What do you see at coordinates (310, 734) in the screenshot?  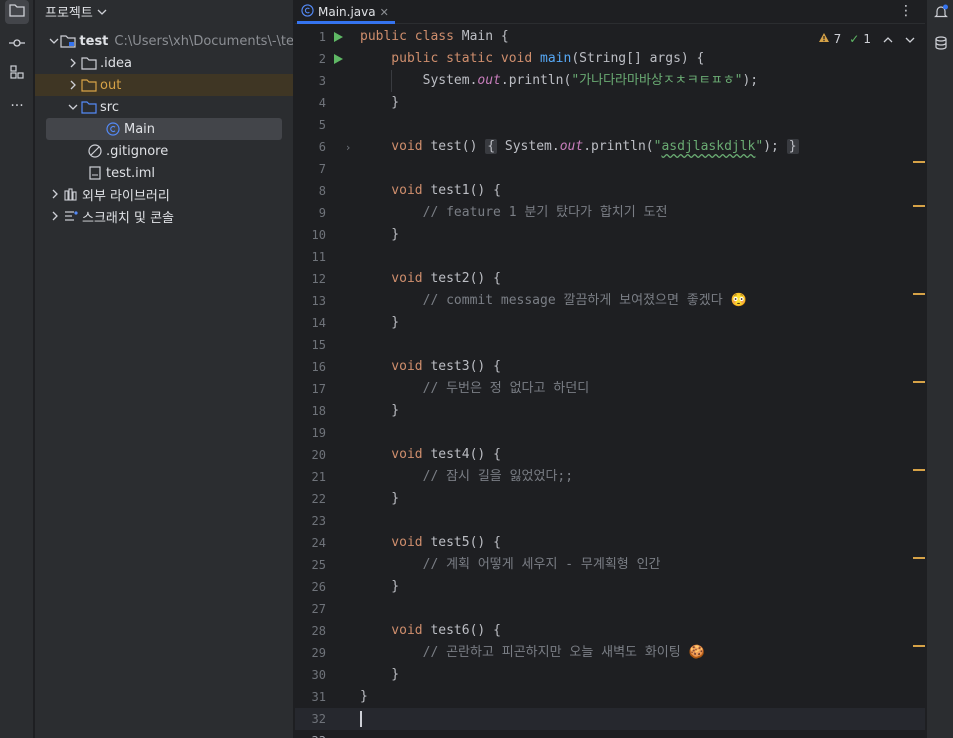 I see `line-number: 33` at bounding box center [310, 734].